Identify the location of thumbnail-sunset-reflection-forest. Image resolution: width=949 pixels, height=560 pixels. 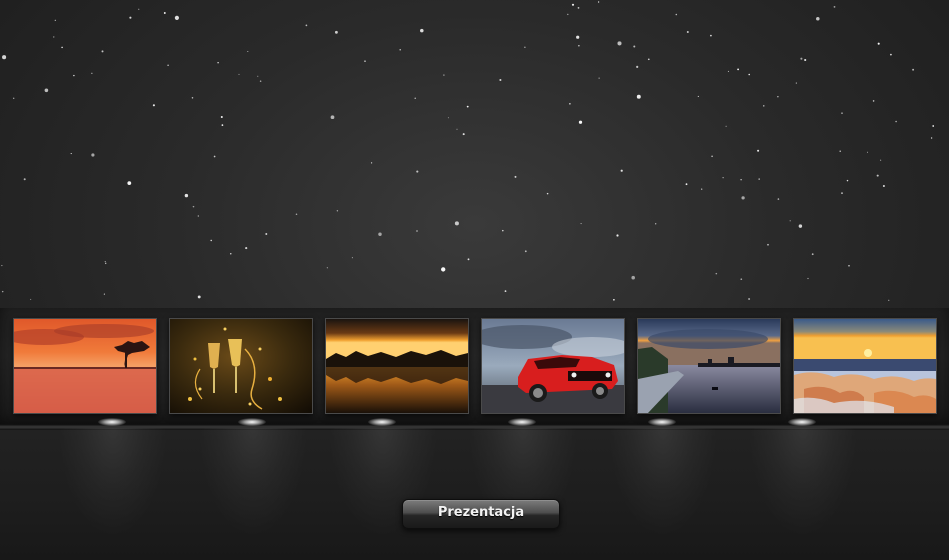
(397, 366).